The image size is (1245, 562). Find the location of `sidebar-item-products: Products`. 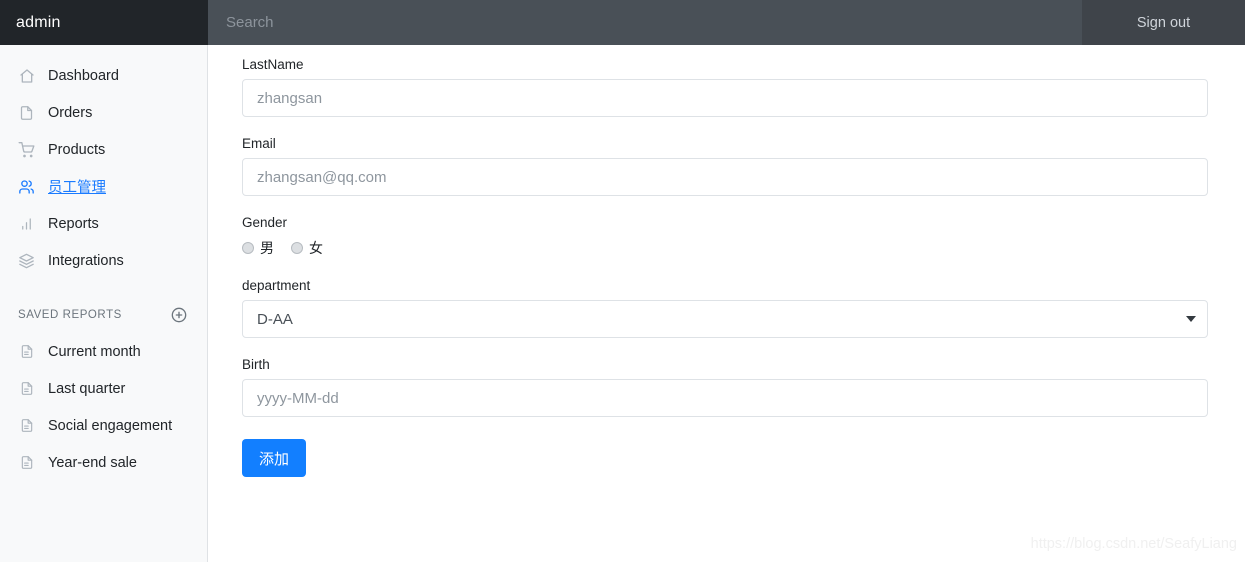

sidebar-item-products: Products is located at coordinates (103, 149).